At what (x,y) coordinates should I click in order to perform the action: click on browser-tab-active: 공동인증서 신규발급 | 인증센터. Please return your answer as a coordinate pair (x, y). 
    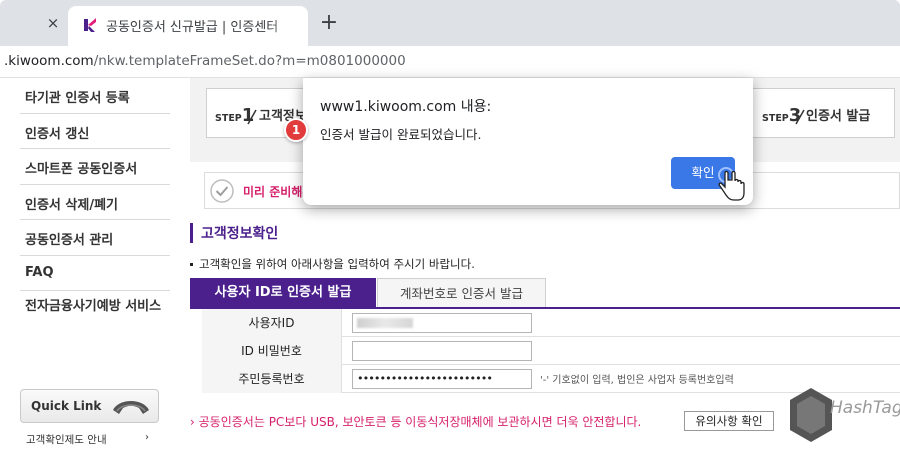
    Looking at the image, I should click on (188, 26).